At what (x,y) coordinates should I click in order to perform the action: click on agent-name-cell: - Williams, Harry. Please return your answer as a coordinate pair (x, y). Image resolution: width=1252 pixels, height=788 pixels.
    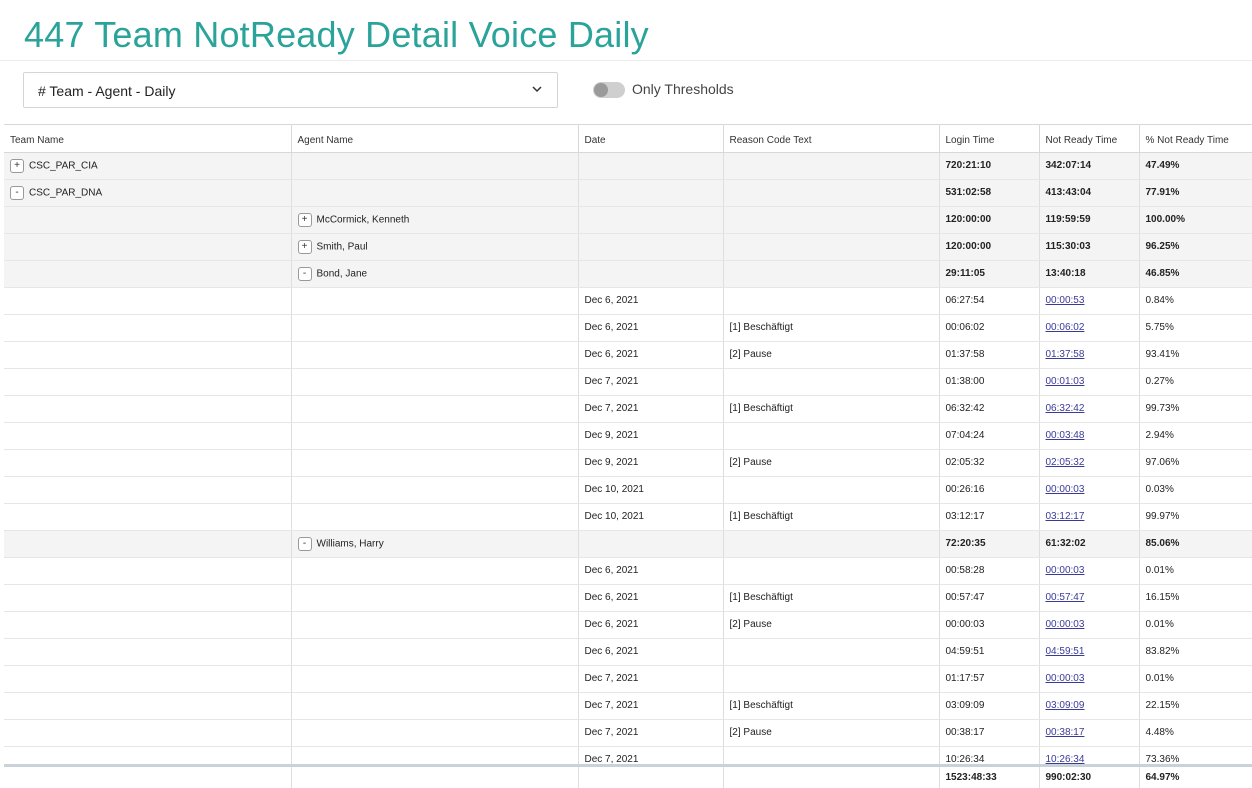
    Looking at the image, I should click on (435, 544).